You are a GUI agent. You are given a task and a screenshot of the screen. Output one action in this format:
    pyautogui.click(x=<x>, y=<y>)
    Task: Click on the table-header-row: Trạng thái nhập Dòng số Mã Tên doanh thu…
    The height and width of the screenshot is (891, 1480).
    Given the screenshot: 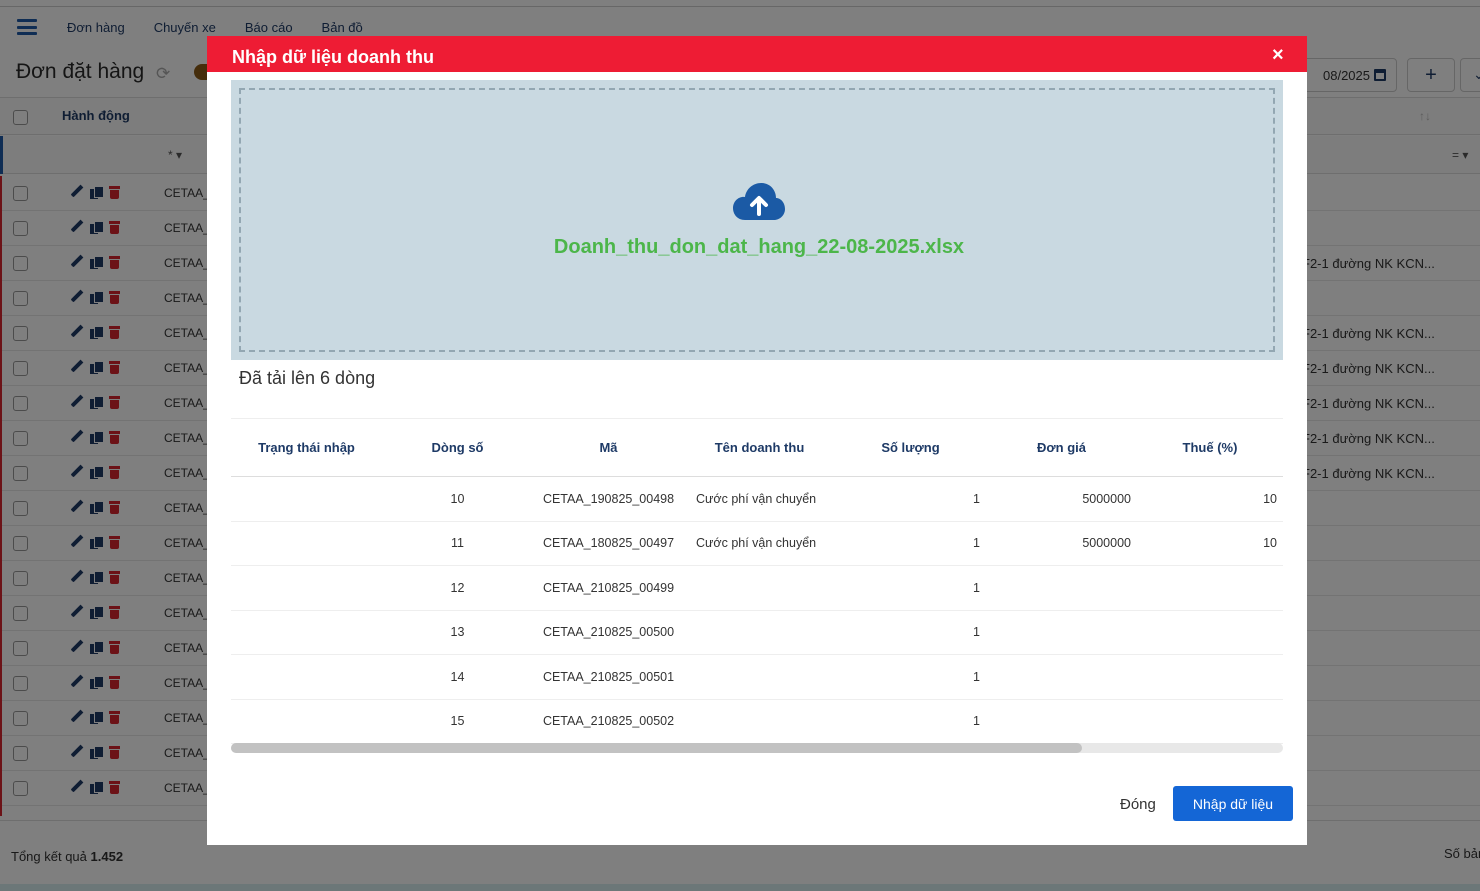 What is the action you would take?
    pyautogui.click(x=757, y=447)
    